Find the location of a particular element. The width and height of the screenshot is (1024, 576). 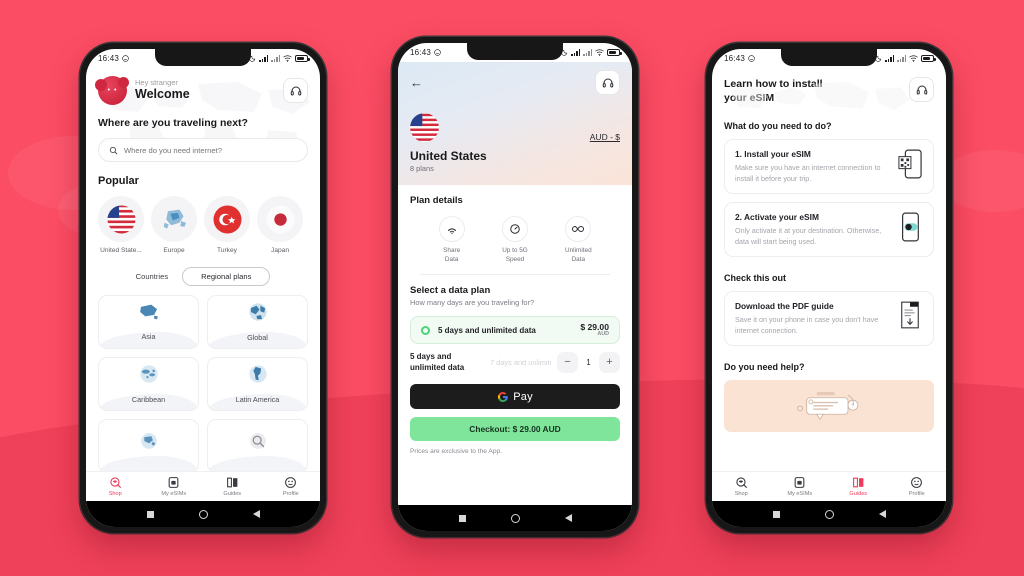

feature-label: Unlimited Data is located at coordinates (578, 255).